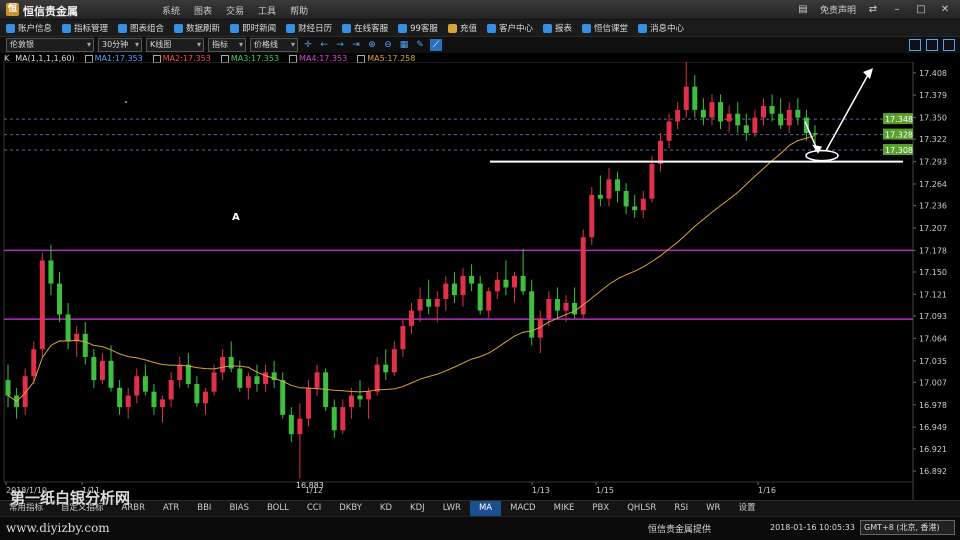  Describe the element at coordinates (873, 10) in the screenshot. I see `user-switch-icon: ⇄` at that location.